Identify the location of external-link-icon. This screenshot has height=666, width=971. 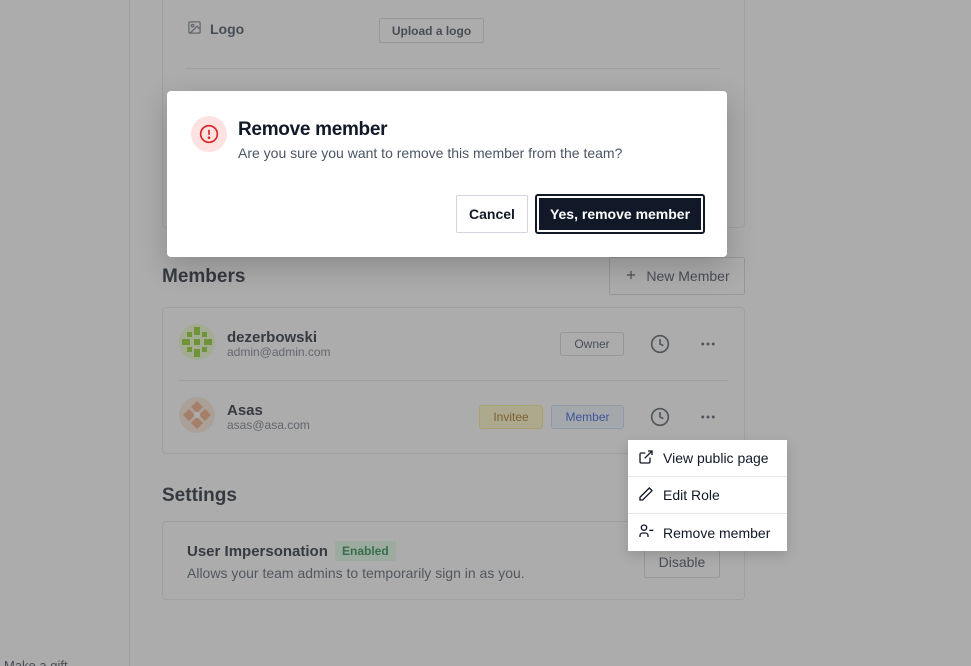
(646, 458).